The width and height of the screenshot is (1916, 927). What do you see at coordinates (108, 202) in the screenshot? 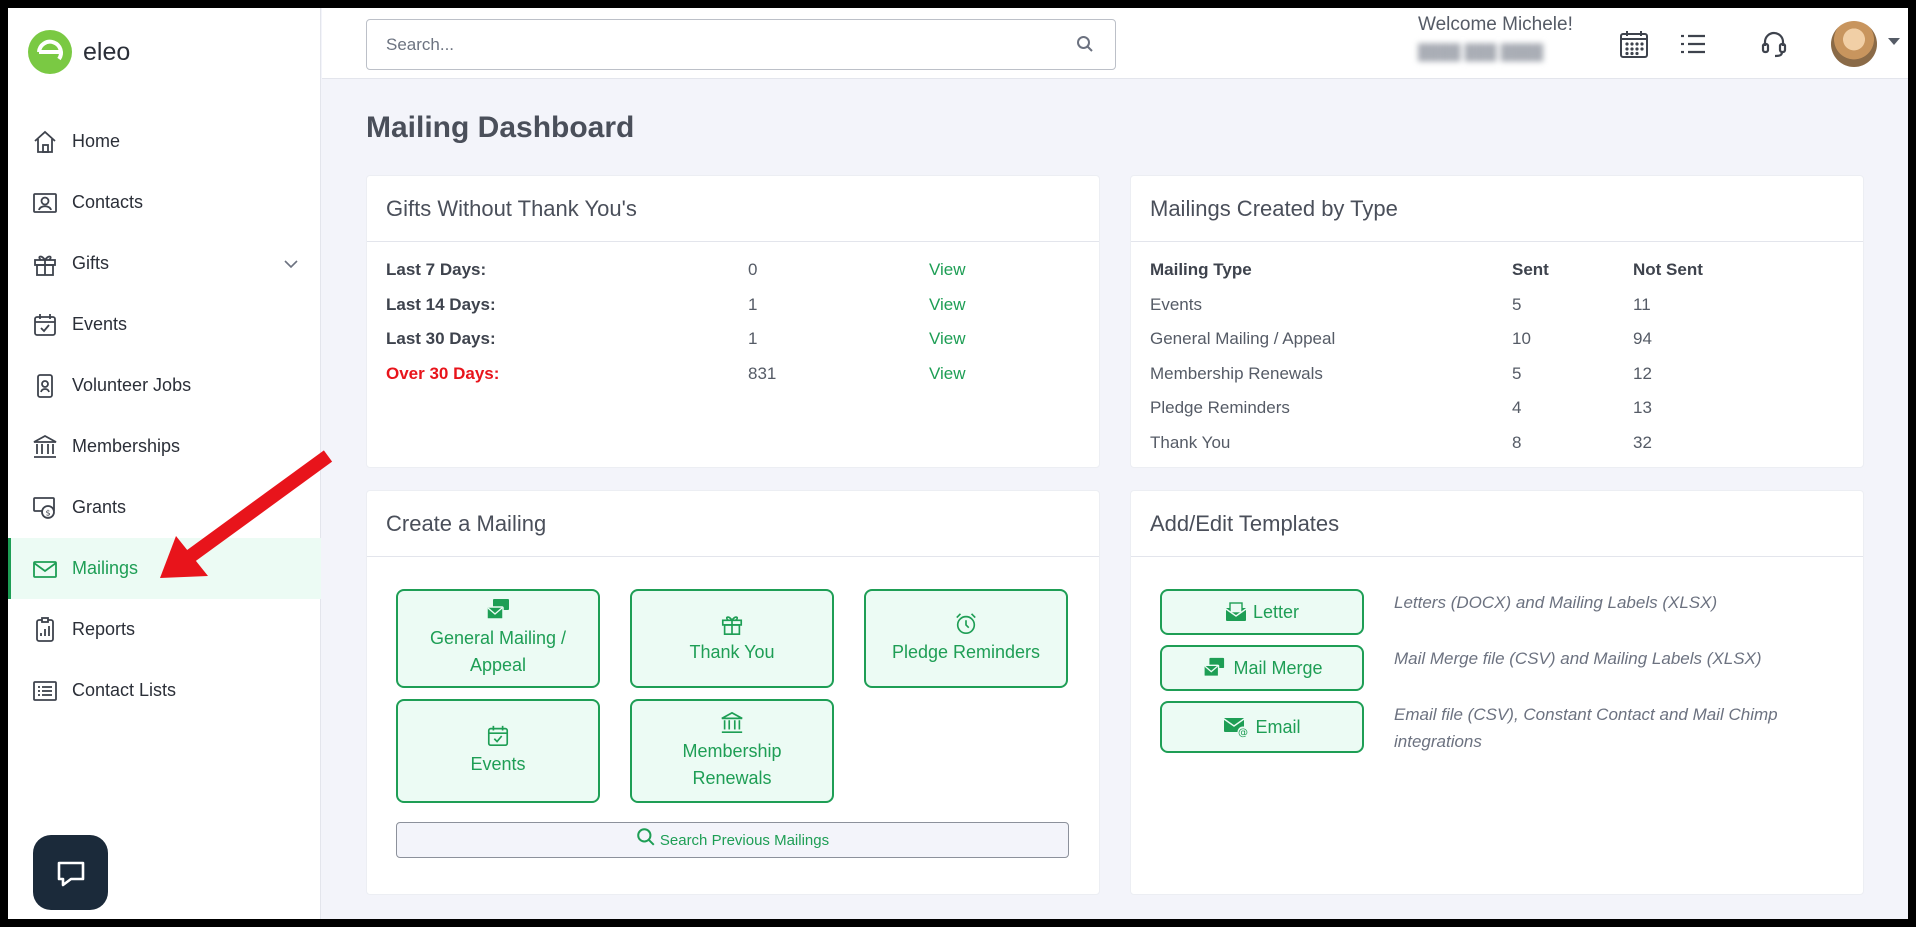
I see `sidebar-item-label: Contacts` at bounding box center [108, 202].